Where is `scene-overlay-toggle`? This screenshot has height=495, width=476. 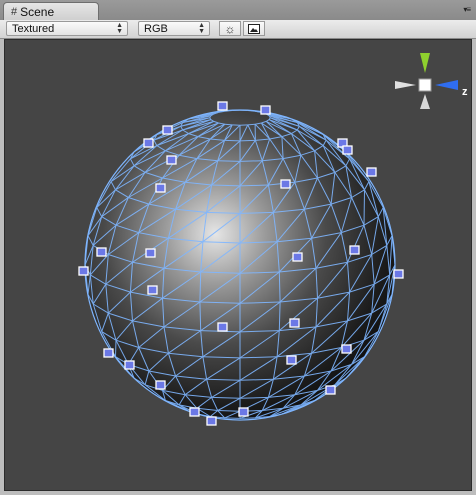
scene-overlay-toggle is located at coordinates (254, 28).